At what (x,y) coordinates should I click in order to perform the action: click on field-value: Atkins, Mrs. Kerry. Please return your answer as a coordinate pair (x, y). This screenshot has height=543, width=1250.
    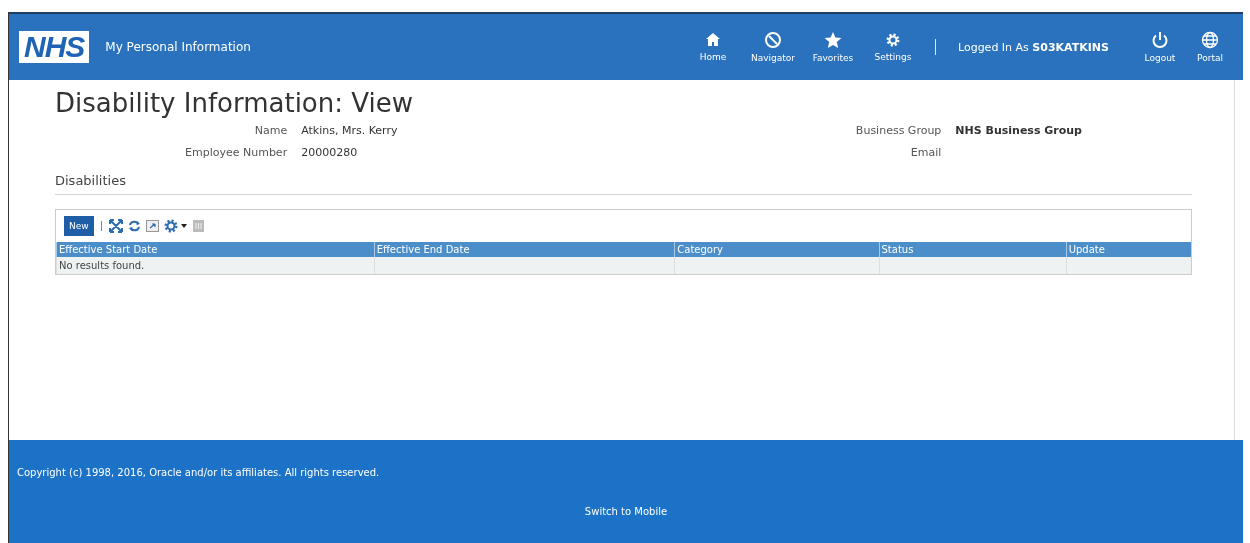
    Looking at the image, I should click on (349, 130).